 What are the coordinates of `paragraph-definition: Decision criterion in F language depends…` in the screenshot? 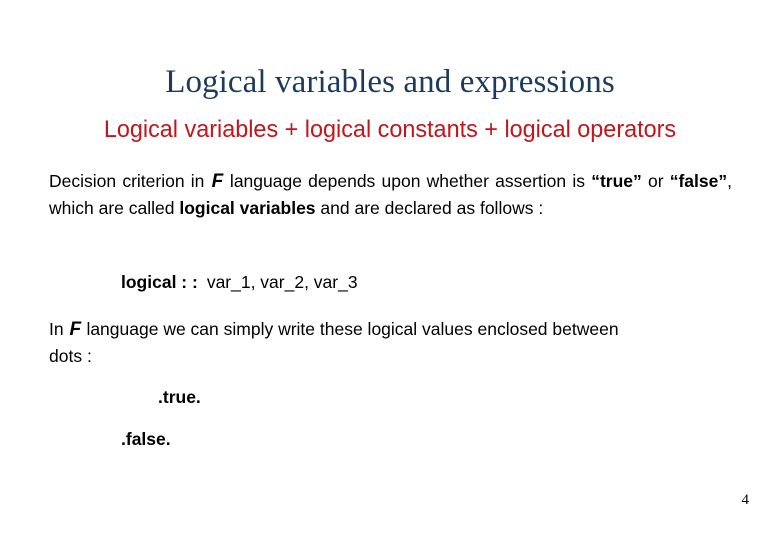 It's located at (390, 194).